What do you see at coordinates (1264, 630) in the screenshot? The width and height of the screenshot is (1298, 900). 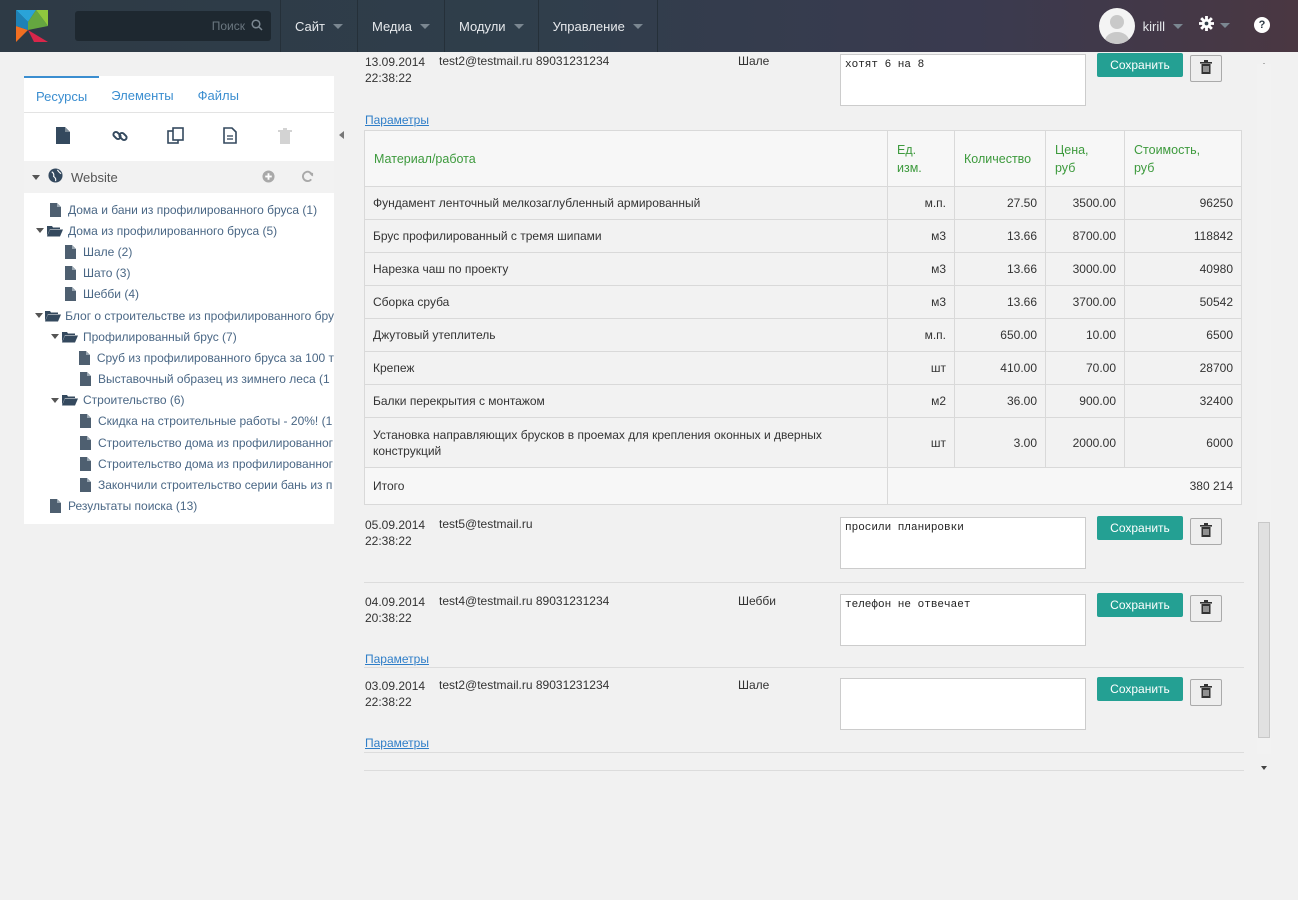 I see `scrollbar-thumb` at bounding box center [1264, 630].